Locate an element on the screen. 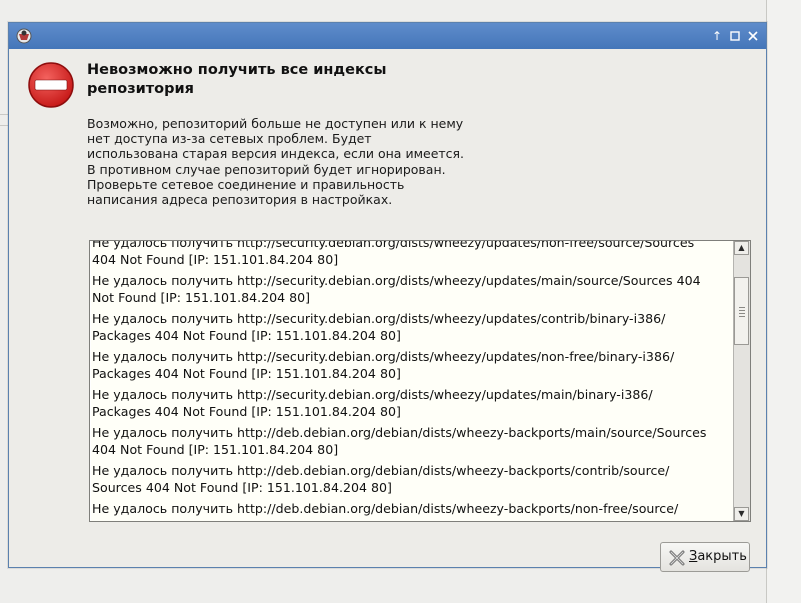 This screenshot has height=603, width=801. heading-line: репозитория is located at coordinates (140, 89).